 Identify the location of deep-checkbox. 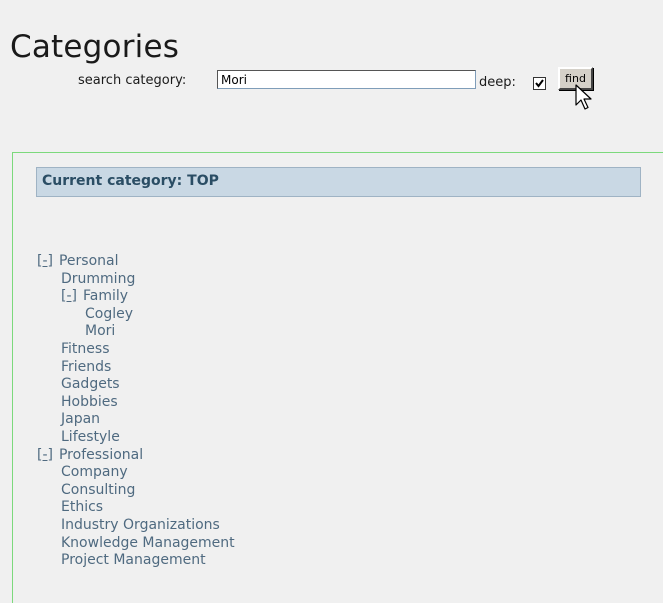
(539, 83).